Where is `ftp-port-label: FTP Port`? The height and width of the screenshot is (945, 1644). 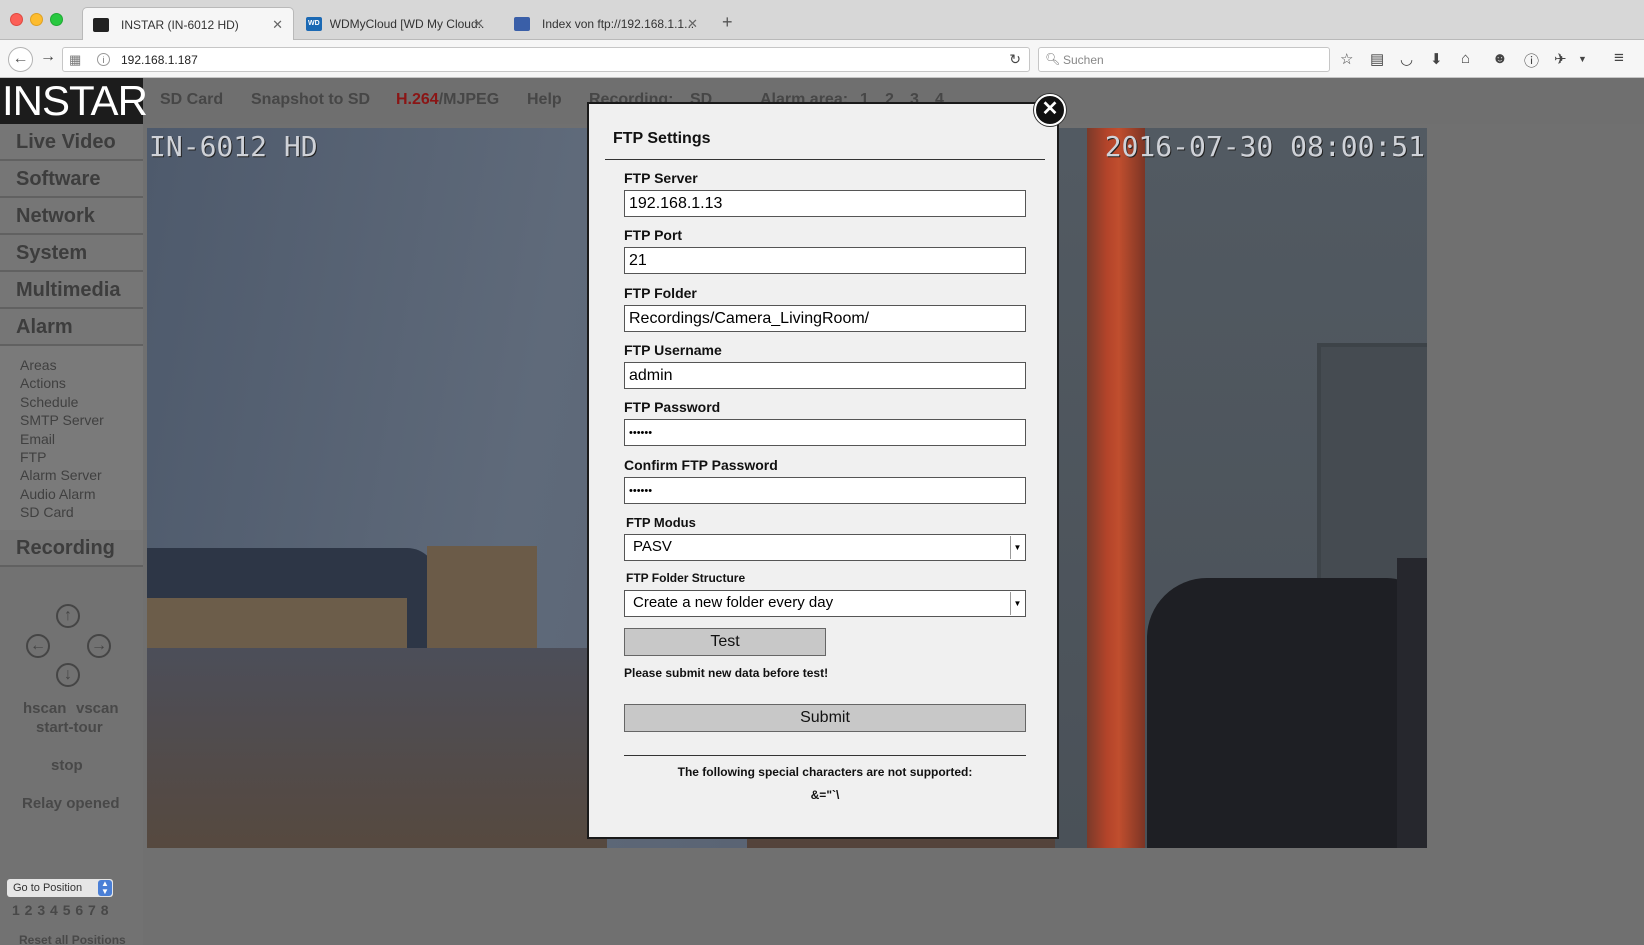
ftp-port-label: FTP Port is located at coordinates (653, 235).